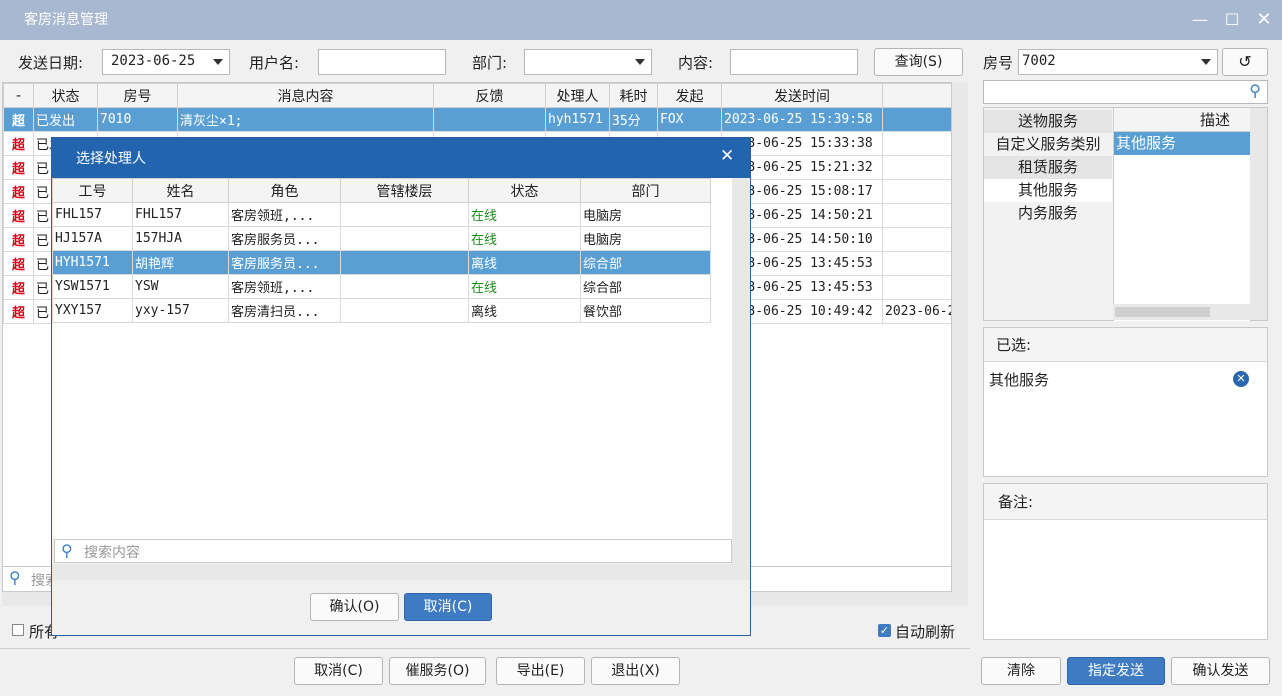 The image size is (1282, 696). What do you see at coordinates (393, 551) in the screenshot?
I see `dialog-search-bar: ⚲ 搜索内容` at bounding box center [393, 551].